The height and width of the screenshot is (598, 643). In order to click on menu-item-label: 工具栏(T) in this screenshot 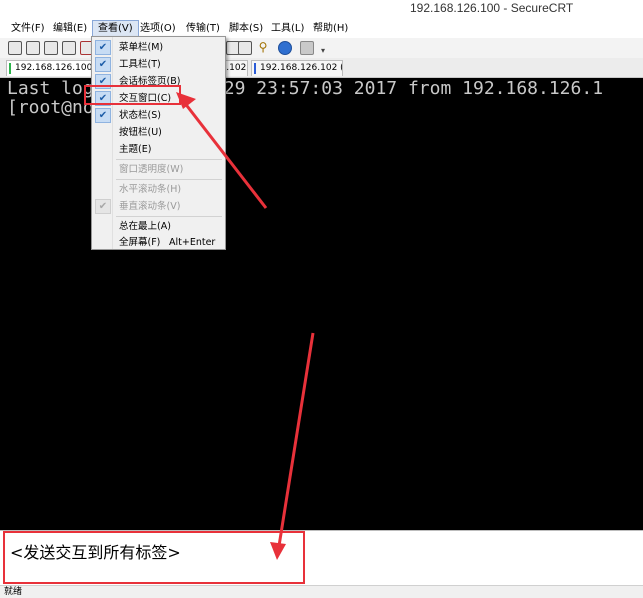, I will do `click(140, 64)`.